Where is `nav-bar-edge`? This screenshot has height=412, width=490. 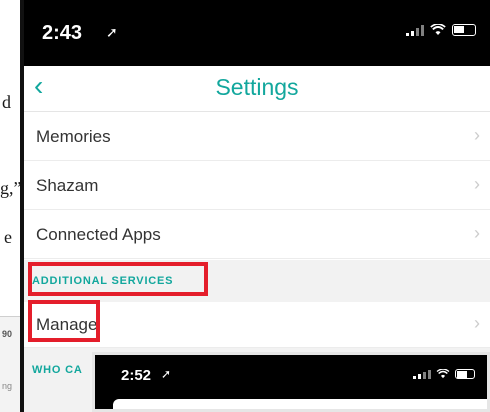 nav-bar-edge is located at coordinates (300, 404).